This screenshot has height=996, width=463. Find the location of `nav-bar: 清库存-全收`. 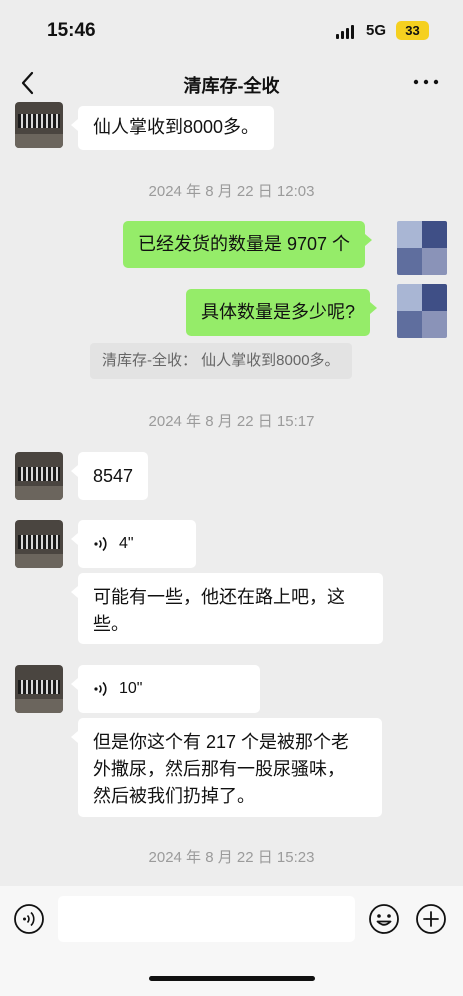

nav-bar: 清库存-全收 is located at coordinates (231, 83).